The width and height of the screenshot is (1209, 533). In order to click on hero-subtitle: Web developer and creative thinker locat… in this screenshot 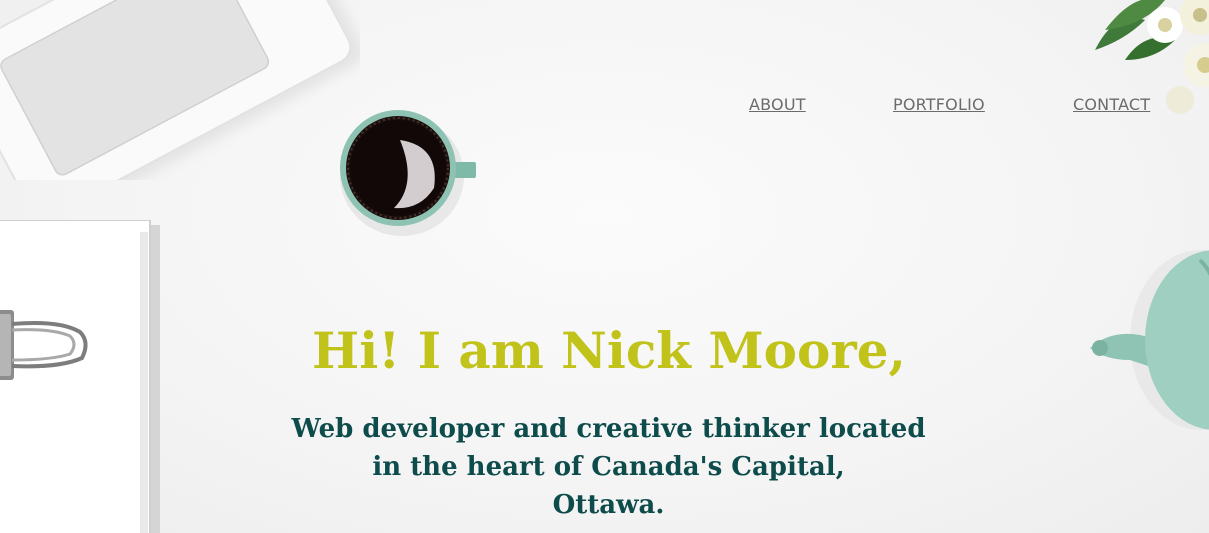, I will do `click(608, 467)`.